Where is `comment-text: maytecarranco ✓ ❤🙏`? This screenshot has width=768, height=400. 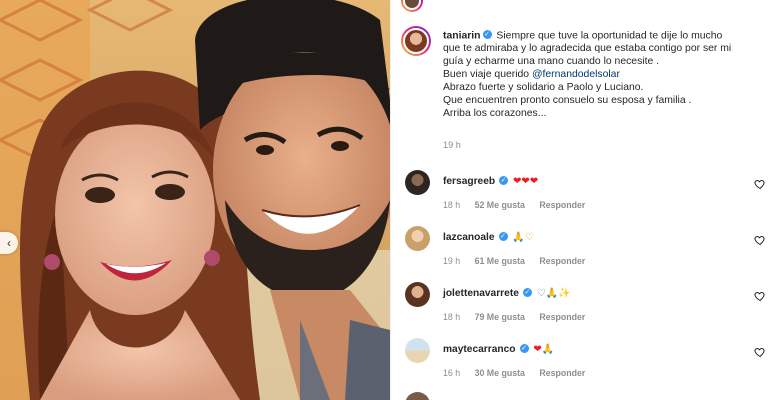 comment-text: maytecarranco ✓ ❤🙏 is located at coordinates (498, 349).